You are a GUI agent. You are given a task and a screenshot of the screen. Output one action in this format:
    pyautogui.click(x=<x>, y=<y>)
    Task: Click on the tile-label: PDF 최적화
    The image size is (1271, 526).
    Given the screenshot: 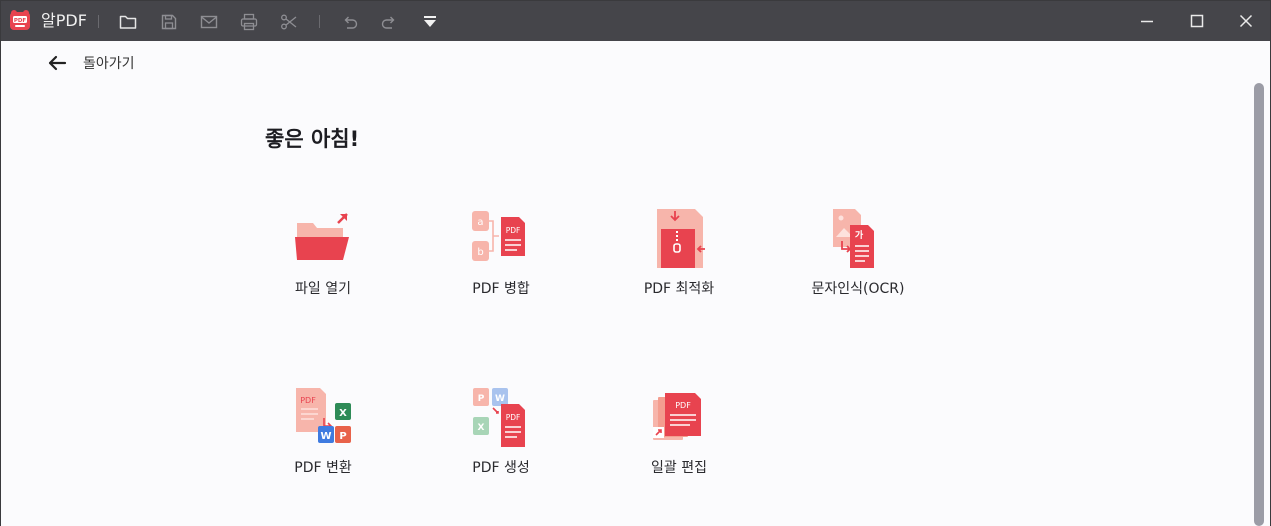 What is the action you would take?
    pyautogui.click(x=679, y=289)
    